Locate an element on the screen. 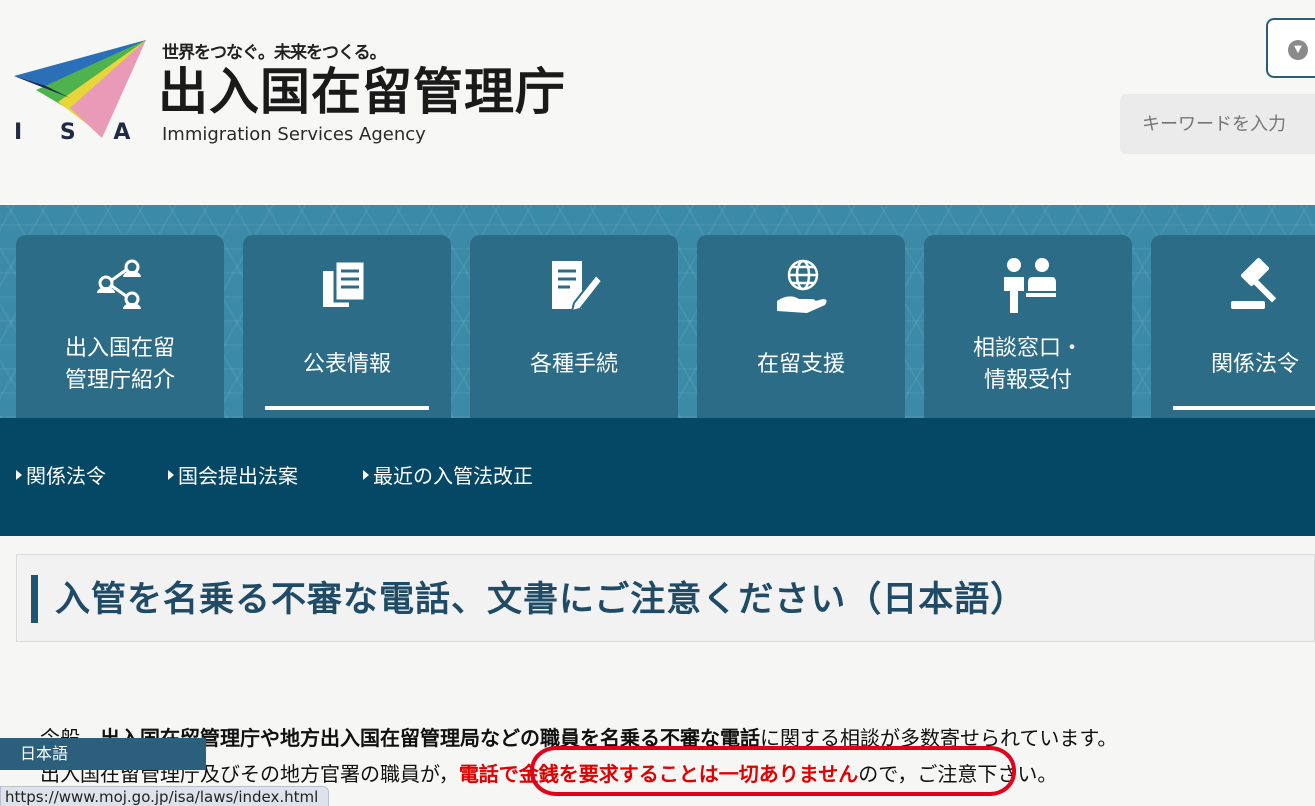  subnav-item-laws: 関係法令 is located at coordinates (61, 474).